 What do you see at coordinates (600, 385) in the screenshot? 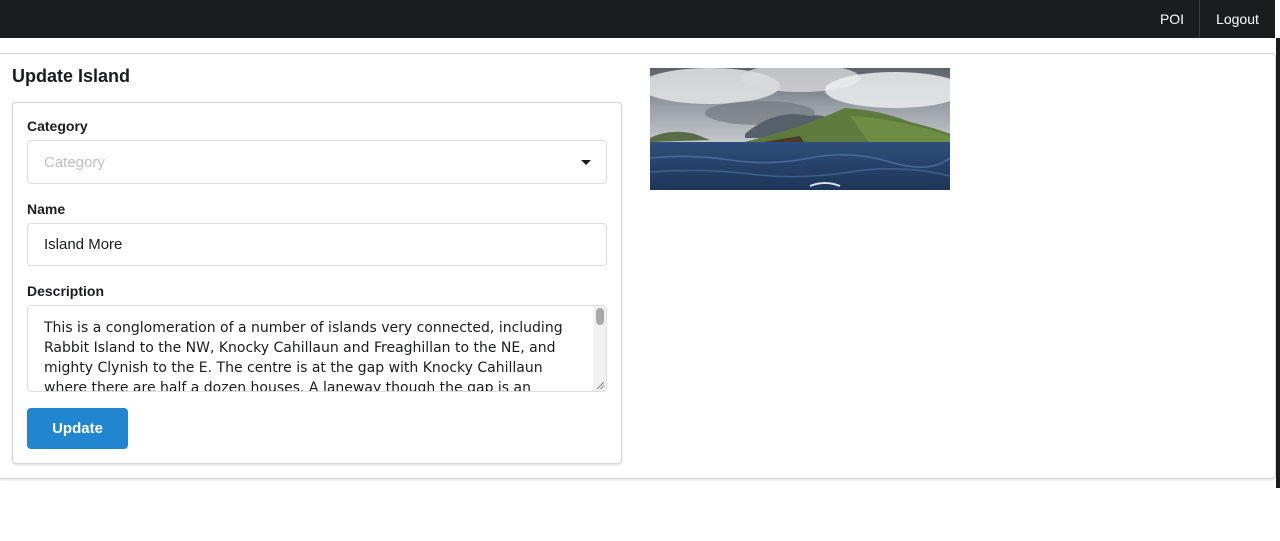
I see `resize-handle-icon` at bounding box center [600, 385].